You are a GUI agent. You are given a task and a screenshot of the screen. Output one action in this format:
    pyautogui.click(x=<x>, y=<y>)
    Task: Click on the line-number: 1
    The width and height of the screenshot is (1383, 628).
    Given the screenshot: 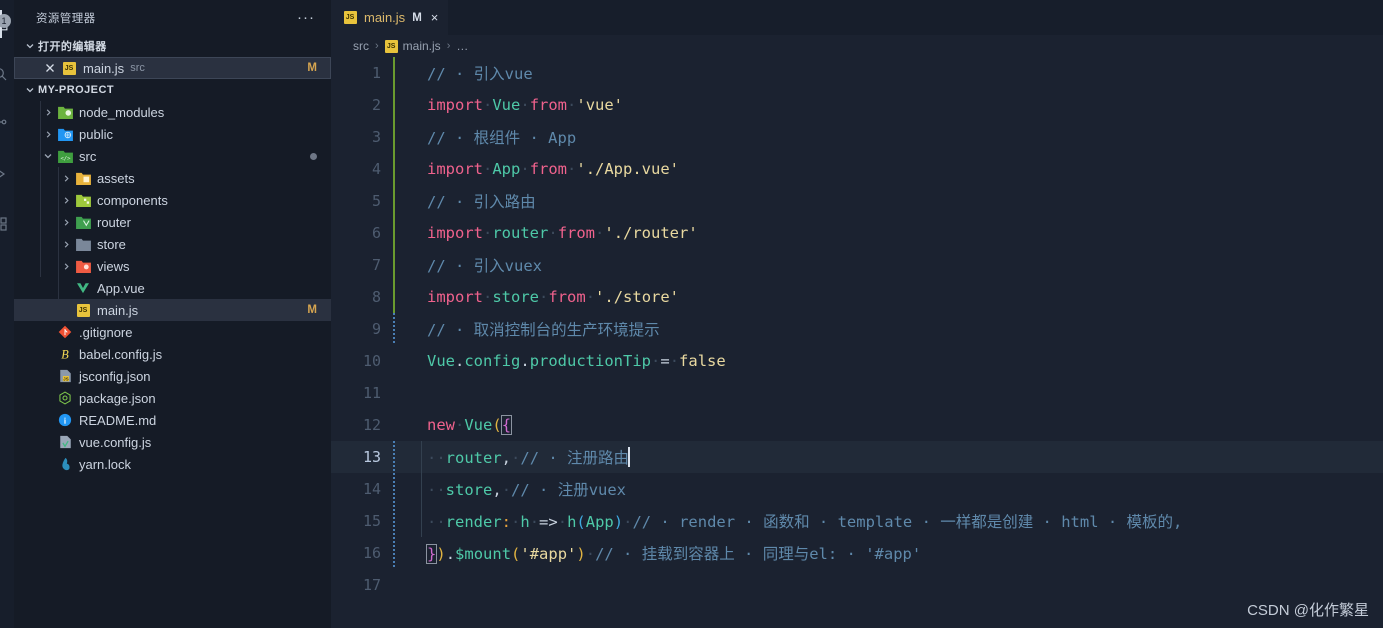 What is the action you would take?
    pyautogui.click(x=376, y=73)
    